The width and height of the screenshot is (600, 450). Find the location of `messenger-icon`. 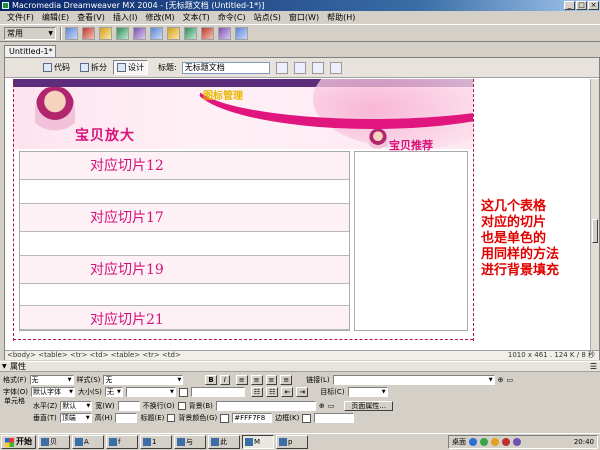

messenger-icon is located at coordinates (495, 442).